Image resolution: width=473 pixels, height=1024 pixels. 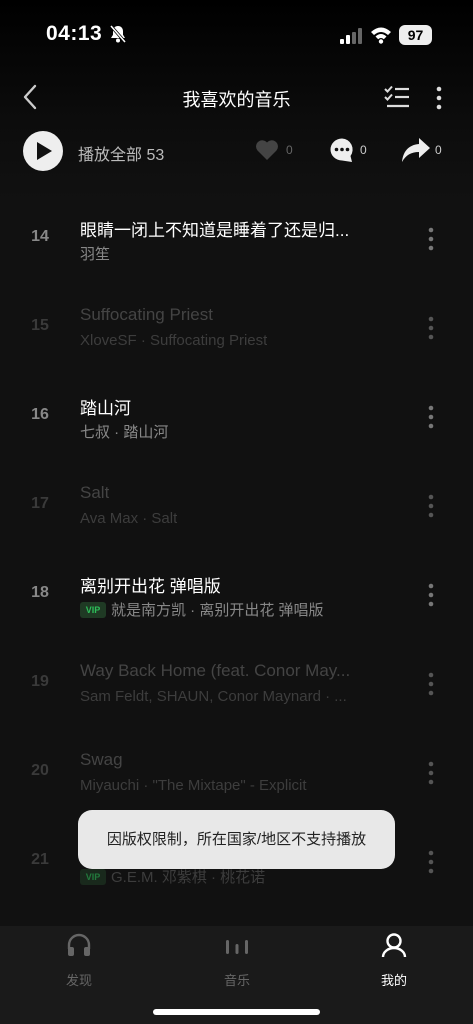 I want to click on song-subtitle: XloveSF · Suffocating Priest, so click(x=173, y=340).